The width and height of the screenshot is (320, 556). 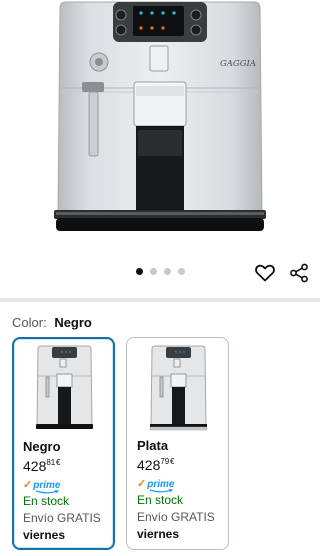 I want to click on color-selected-value: Negro, so click(x=73, y=322).